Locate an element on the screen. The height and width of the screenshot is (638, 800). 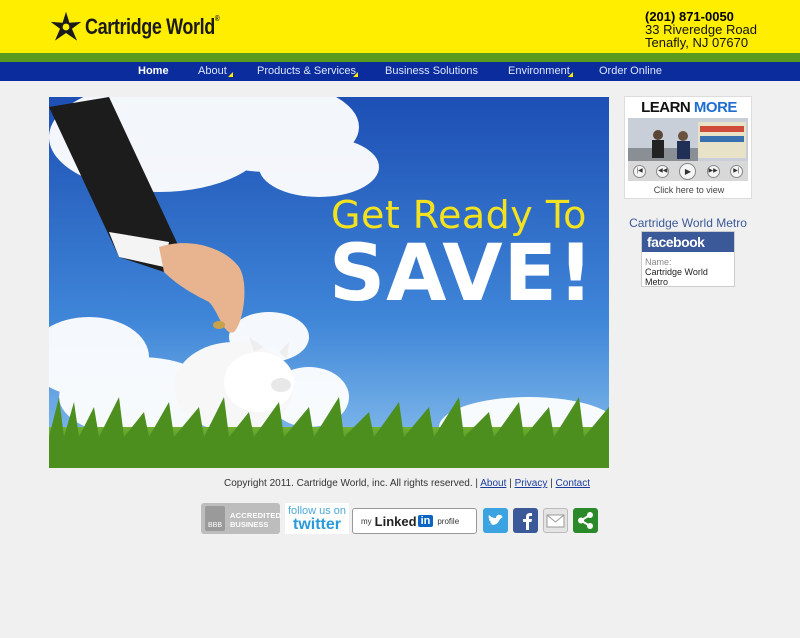
nav-business-solutions: Business Solutions is located at coordinates (431, 71).